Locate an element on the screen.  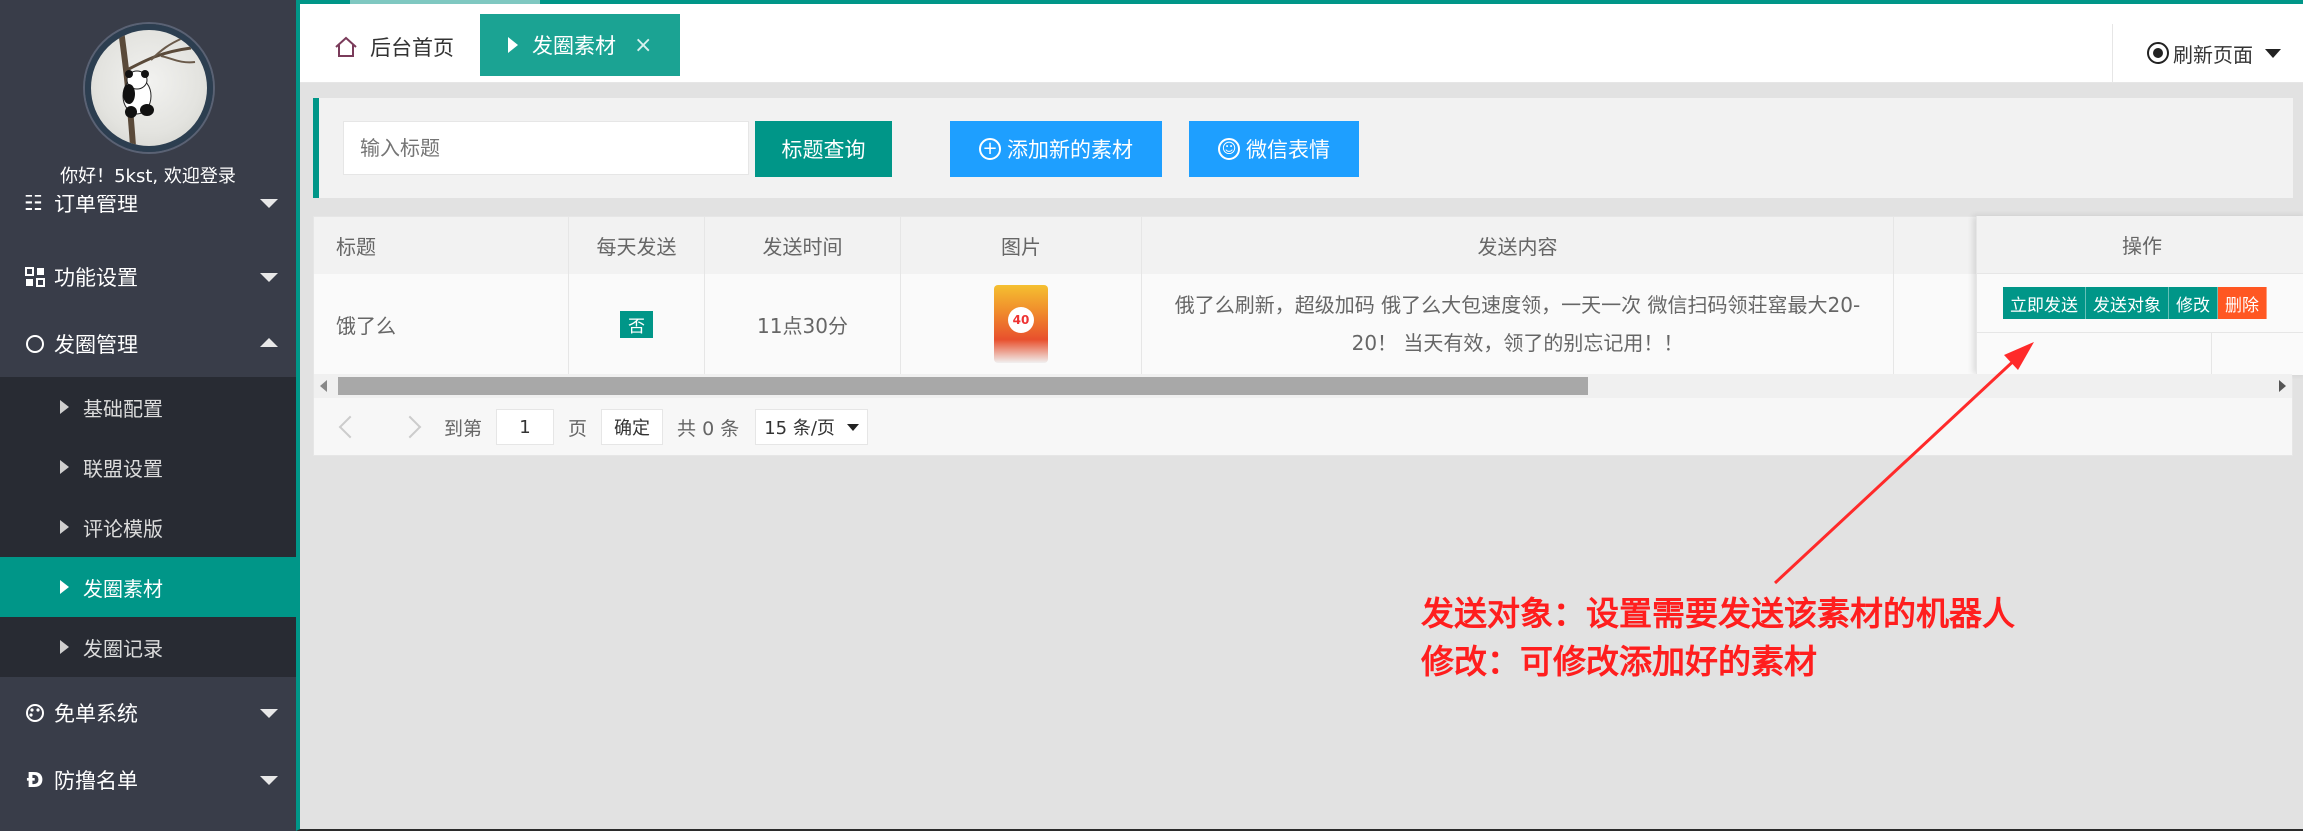
sidebar-item-label: 免单系统 is located at coordinates (96, 713).